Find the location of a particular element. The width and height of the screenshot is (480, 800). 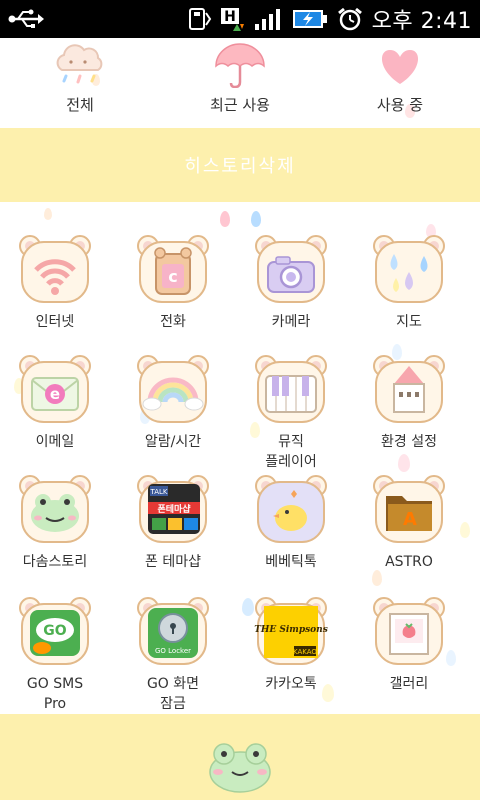

history-delete-label: 히스토리삭제 is located at coordinates (240, 166).